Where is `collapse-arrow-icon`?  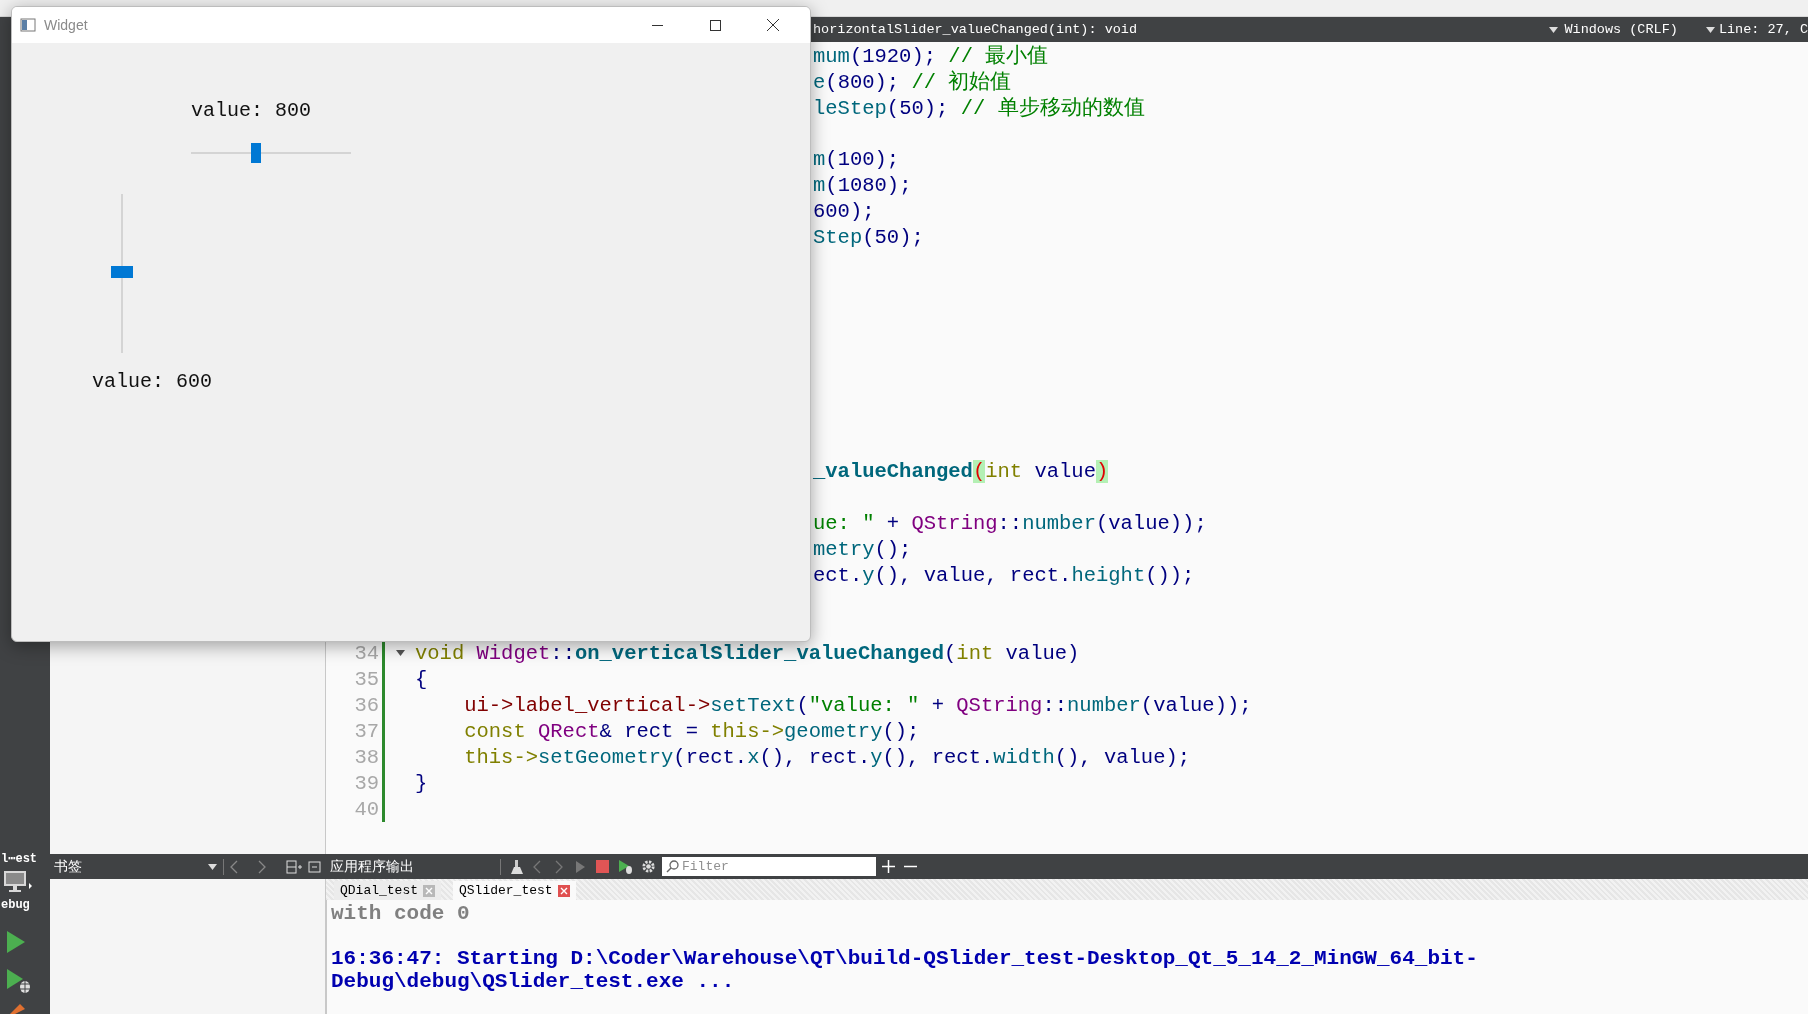 collapse-arrow-icon is located at coordinates (400, 653).